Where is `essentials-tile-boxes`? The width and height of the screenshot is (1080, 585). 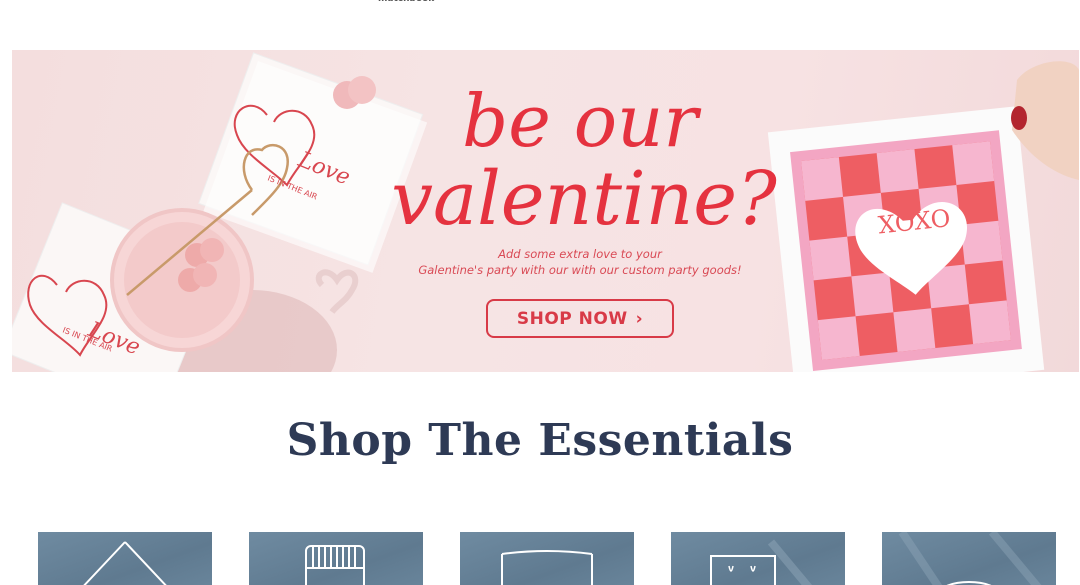
essentials-tile-boxes is located at coordinates (758, 558).